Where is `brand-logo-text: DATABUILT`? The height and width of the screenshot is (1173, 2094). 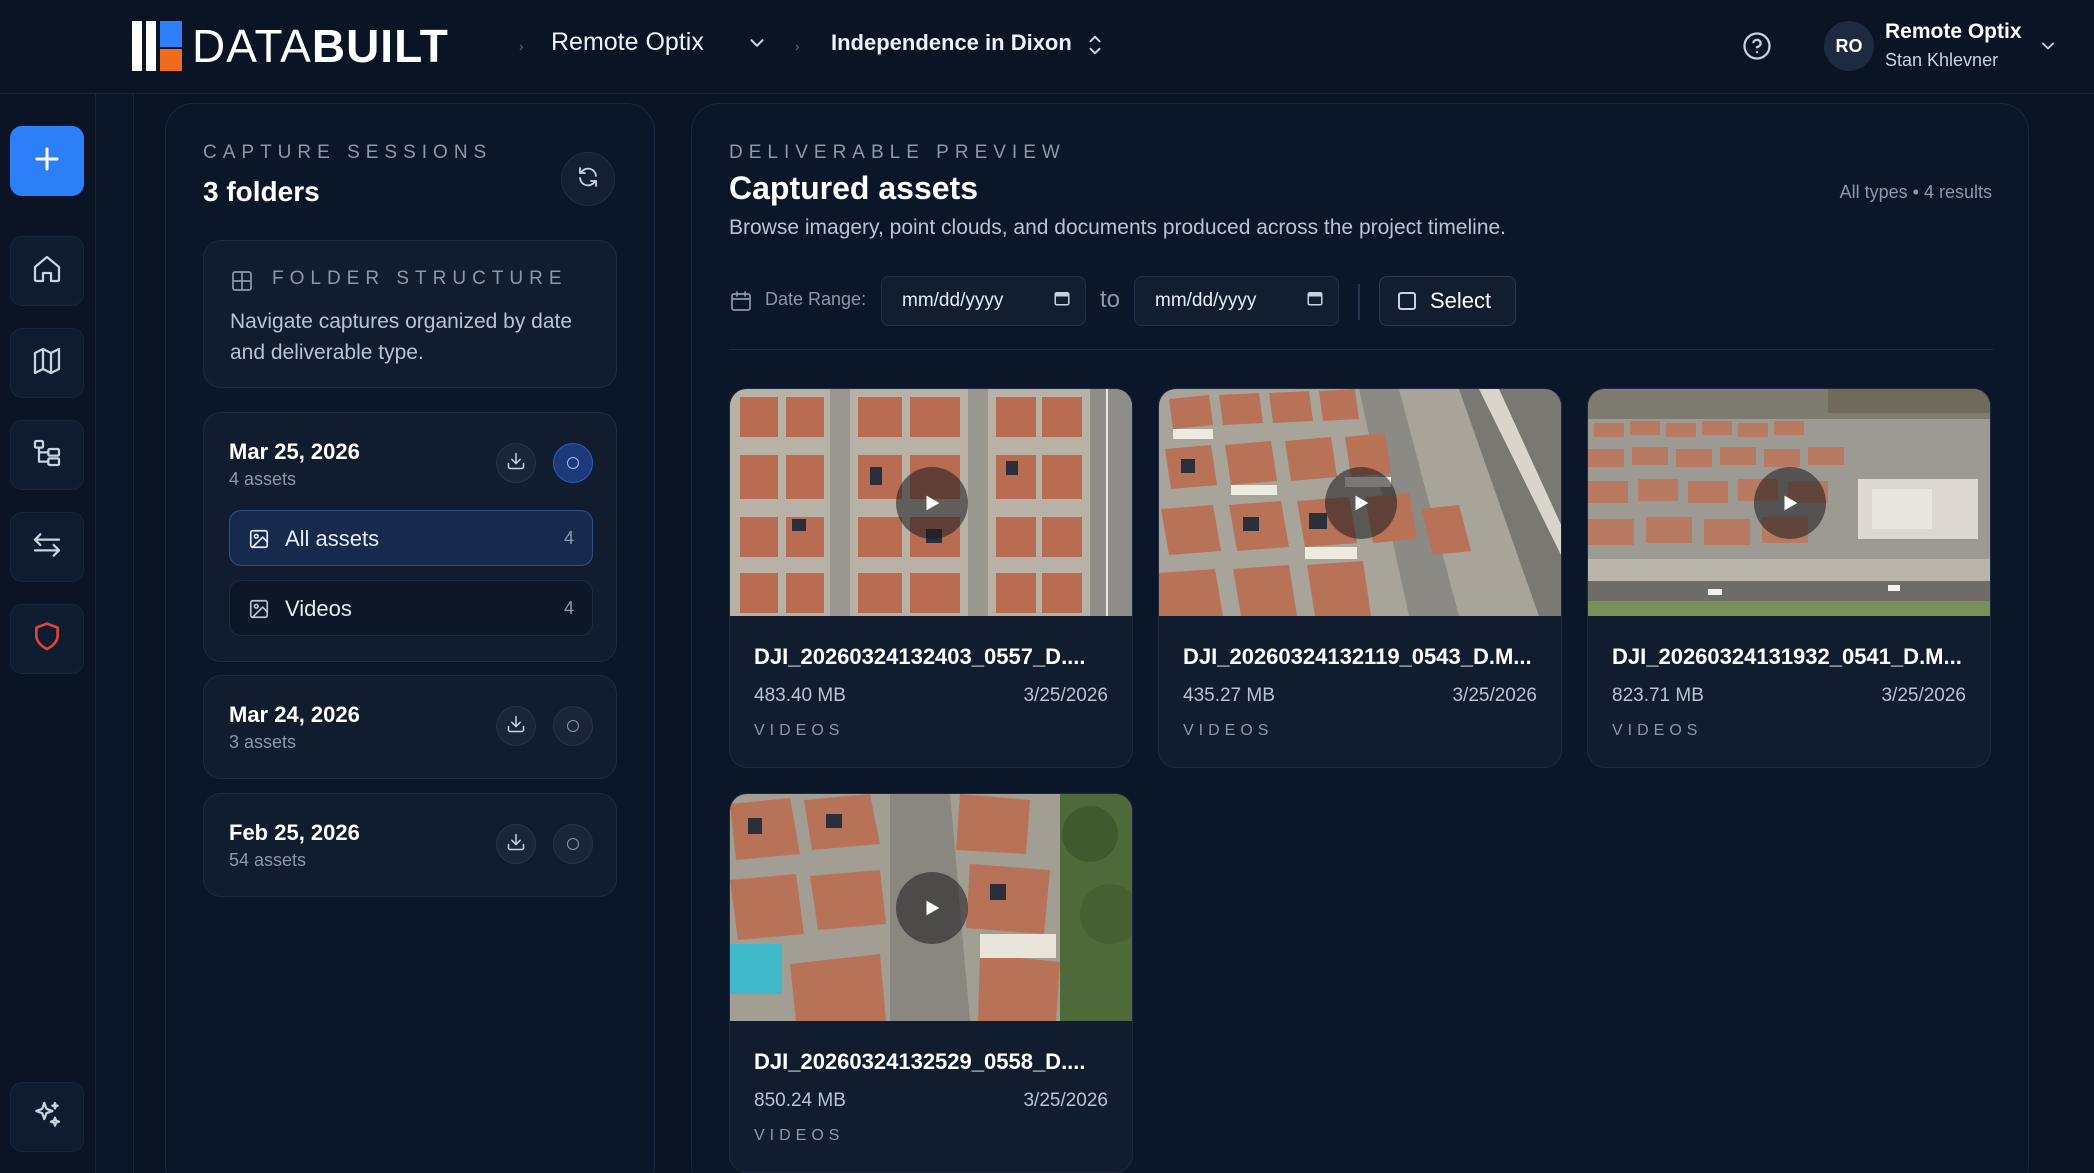 brand-logo-text: DATABUILT is located at coordinates (320, 46).